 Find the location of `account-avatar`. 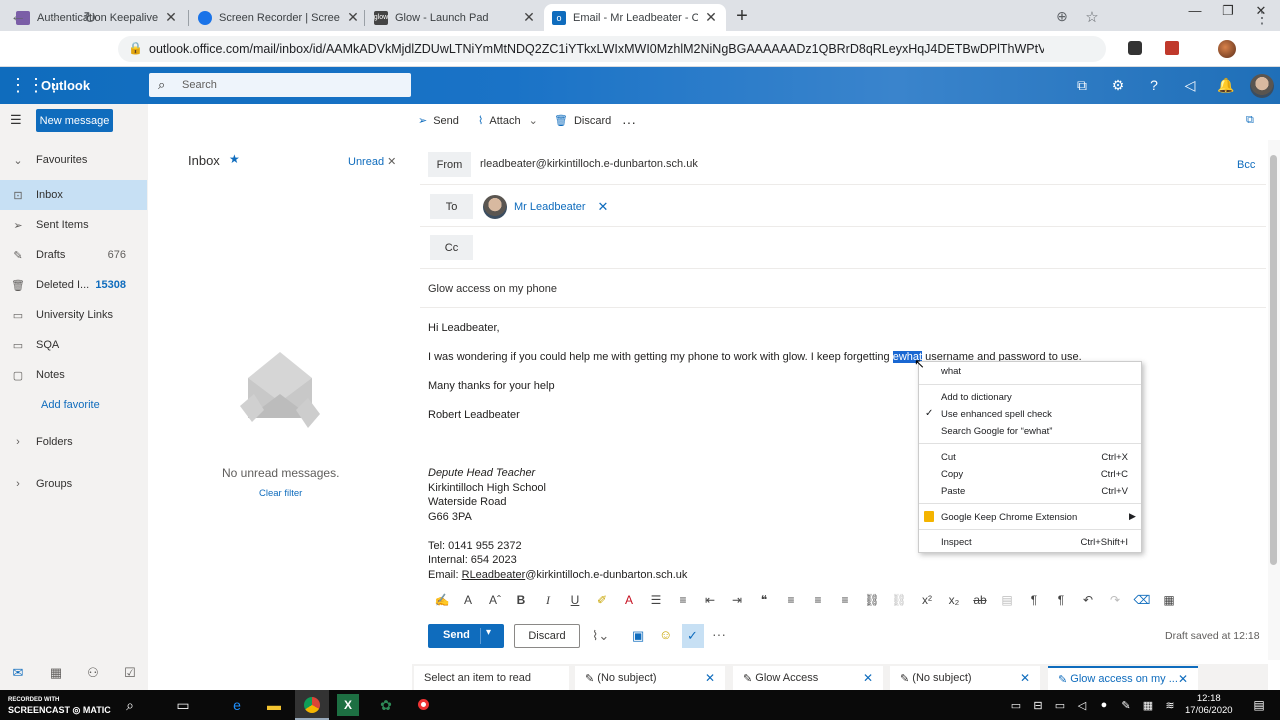

account-avatar is located at coordinates (1262, 86).